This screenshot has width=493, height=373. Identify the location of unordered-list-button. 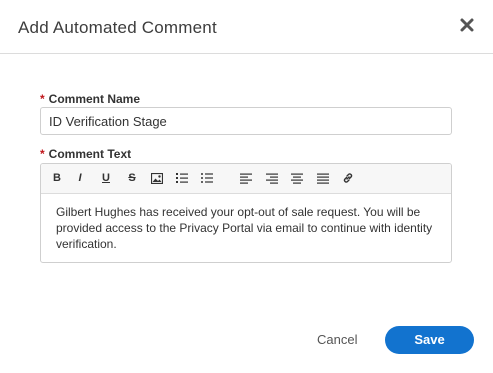
(207, 178).